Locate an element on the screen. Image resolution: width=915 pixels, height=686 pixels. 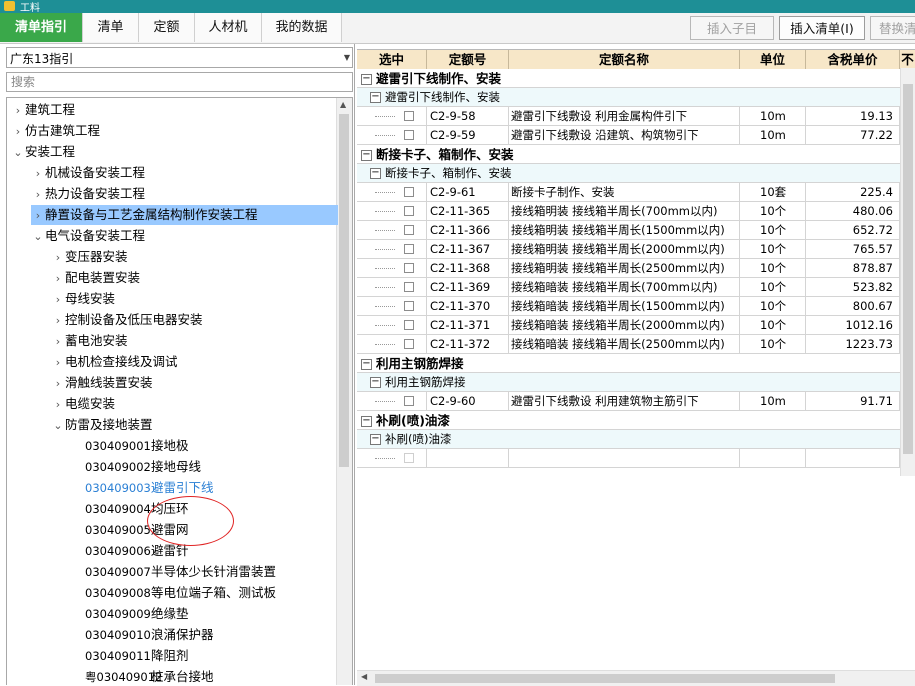
tab-labor-material-machine: 人材机 is located at coordinates (228, 27).